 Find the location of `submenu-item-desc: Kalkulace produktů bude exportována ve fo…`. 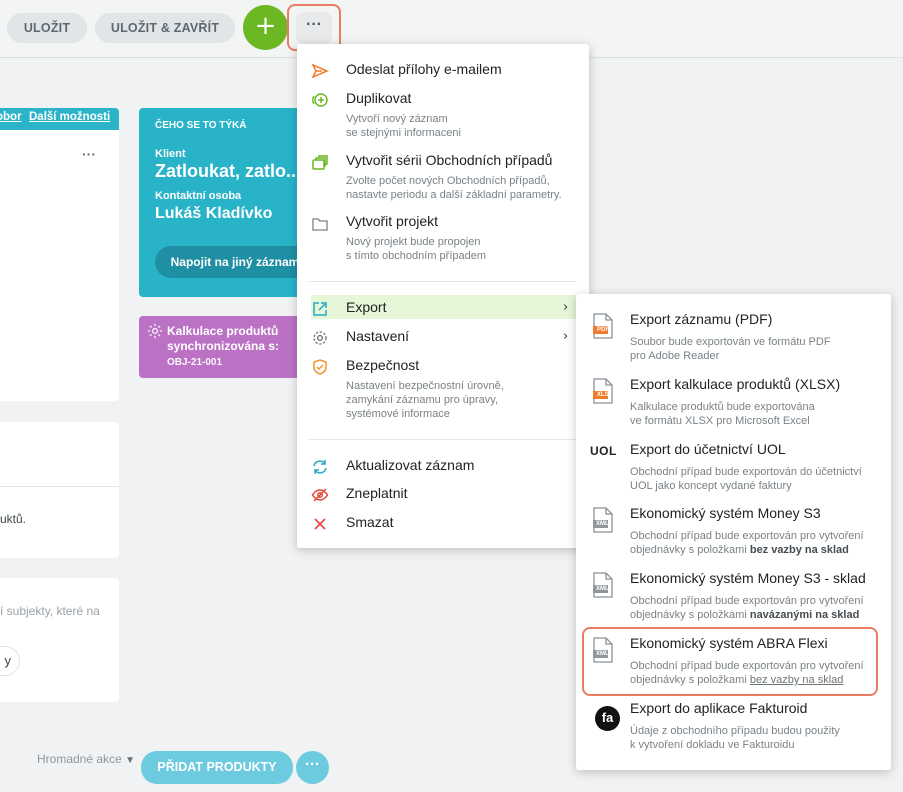

submenu-item-desc: Kalkulace produktů bude exportována ve fo… is located at coordinates (722, 414).